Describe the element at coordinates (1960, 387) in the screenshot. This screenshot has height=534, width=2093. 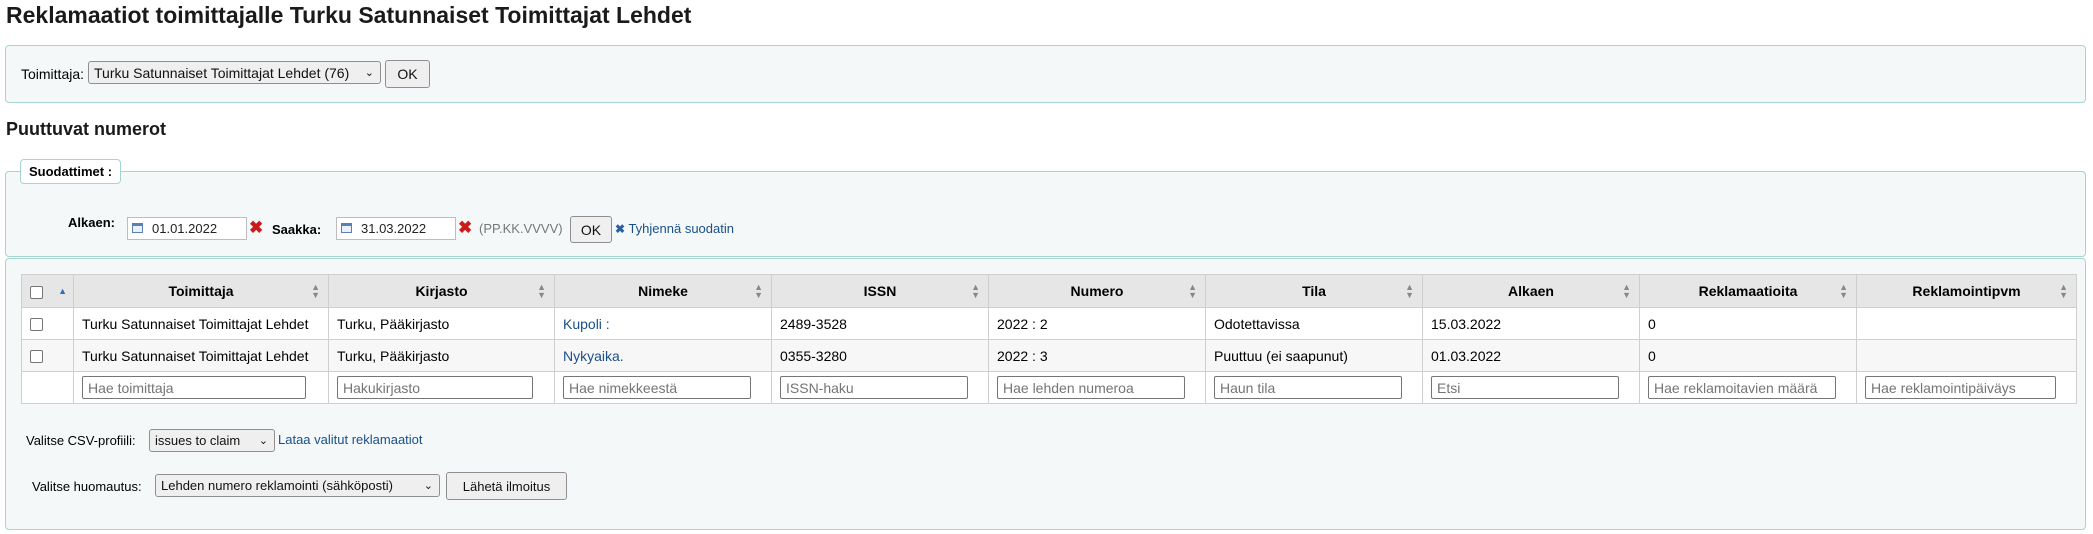
I see `claim-date-filter-input: Hae reklamointipäiväys` at that location.